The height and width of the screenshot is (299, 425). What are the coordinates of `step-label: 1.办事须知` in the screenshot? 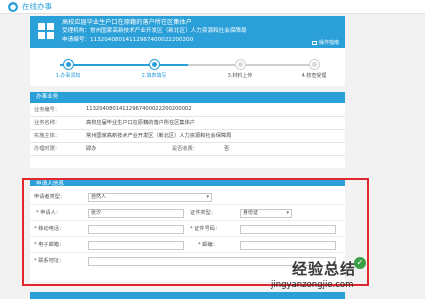 It's located at (68, 76).